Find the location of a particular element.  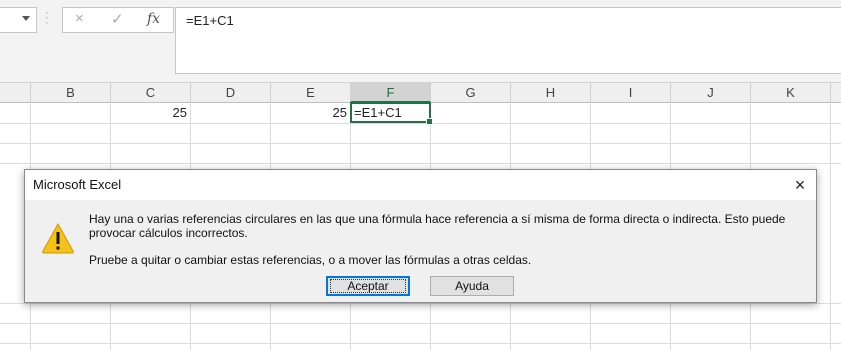

warning-icon is located at coordinates (58, 238).